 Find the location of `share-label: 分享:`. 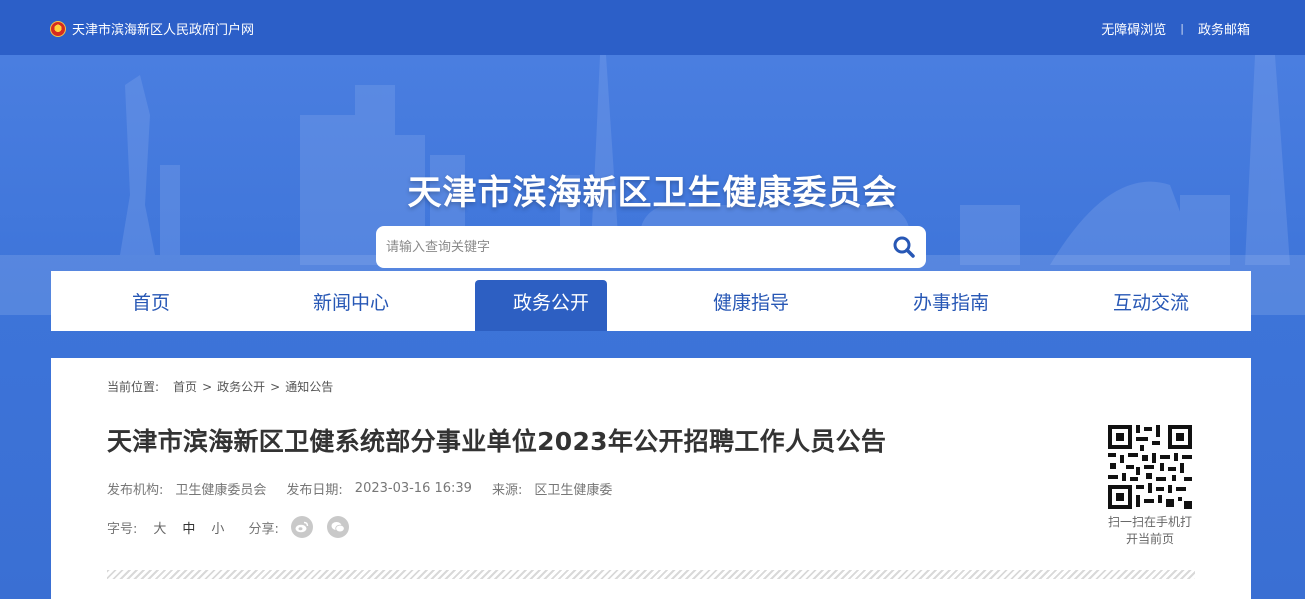

share-label: 分享: is located at coordinates (263, 529).